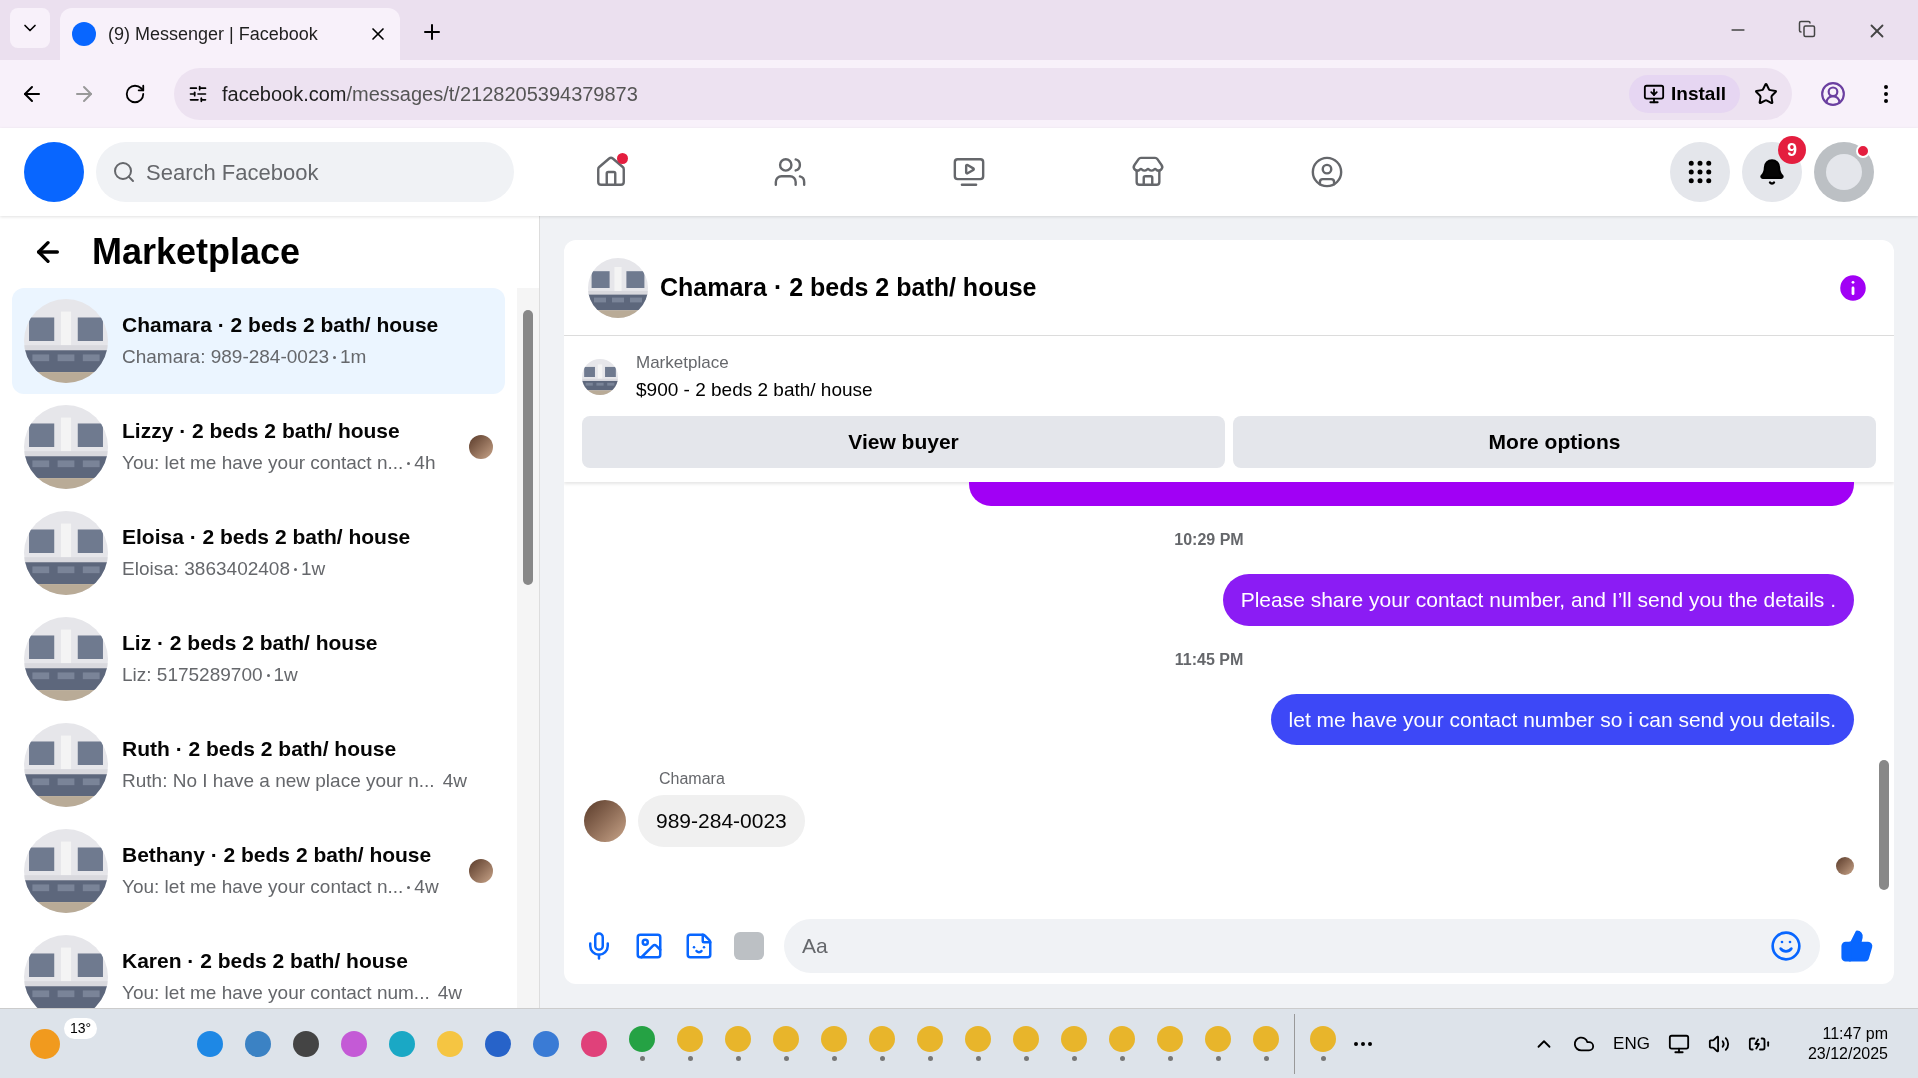 The height and width of the screenshot is (1078, 1918). I want to click on install-icon, so click(1654, 94).